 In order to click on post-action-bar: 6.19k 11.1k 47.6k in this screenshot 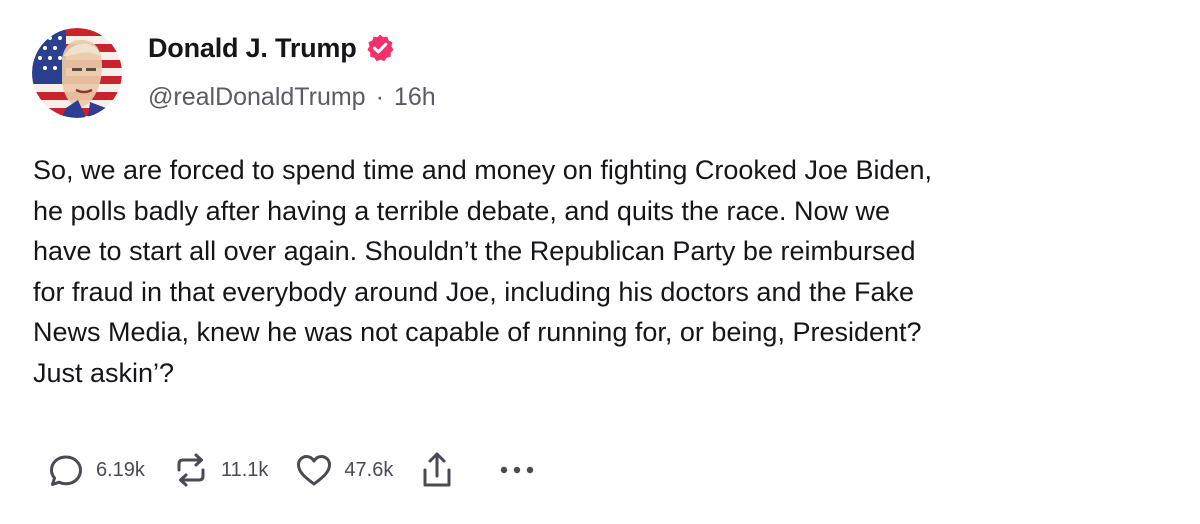, I will do `click(302, 470)`.